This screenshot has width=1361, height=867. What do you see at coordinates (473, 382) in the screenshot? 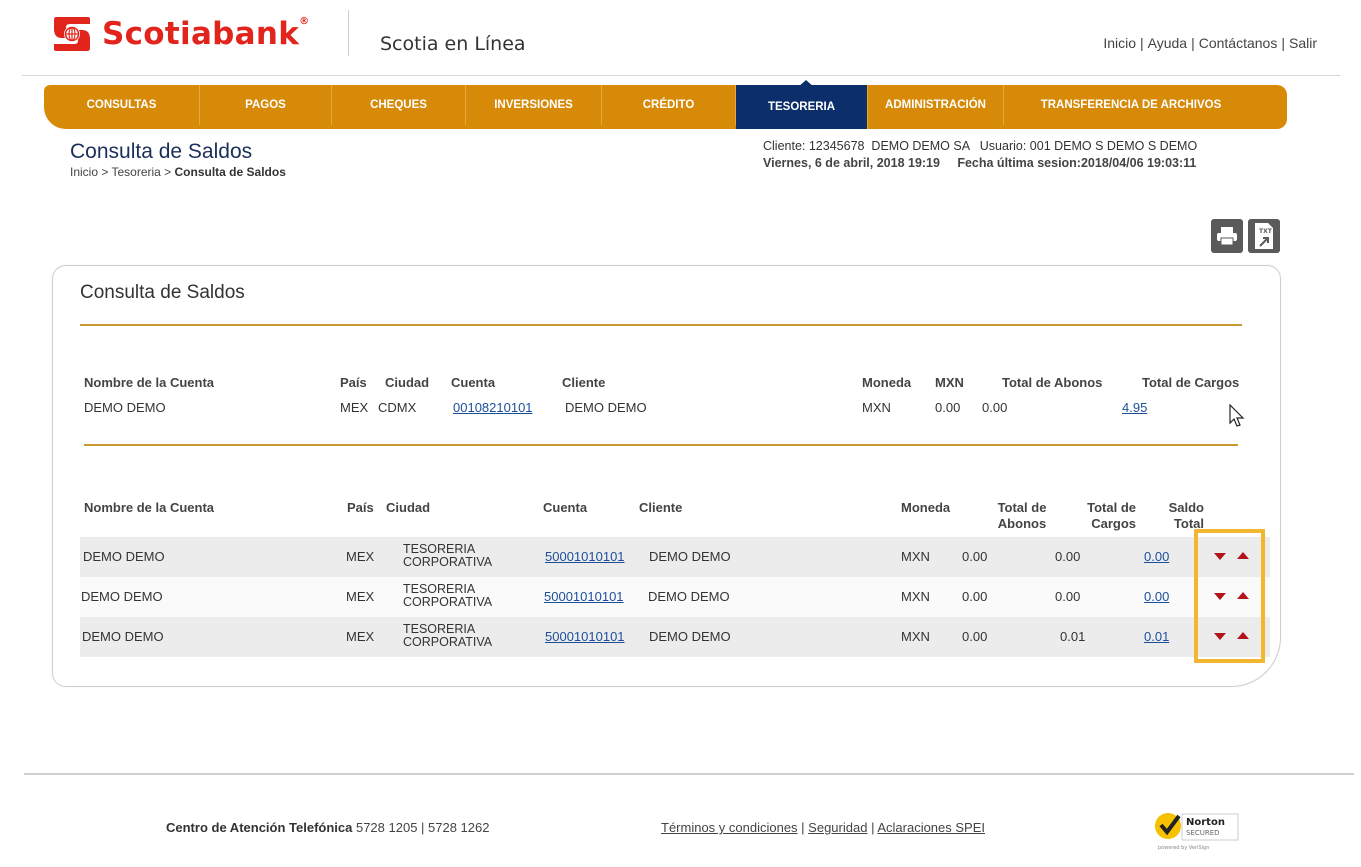
I see `sum-header-account: Cuenta` at bounding box center [473, 382].